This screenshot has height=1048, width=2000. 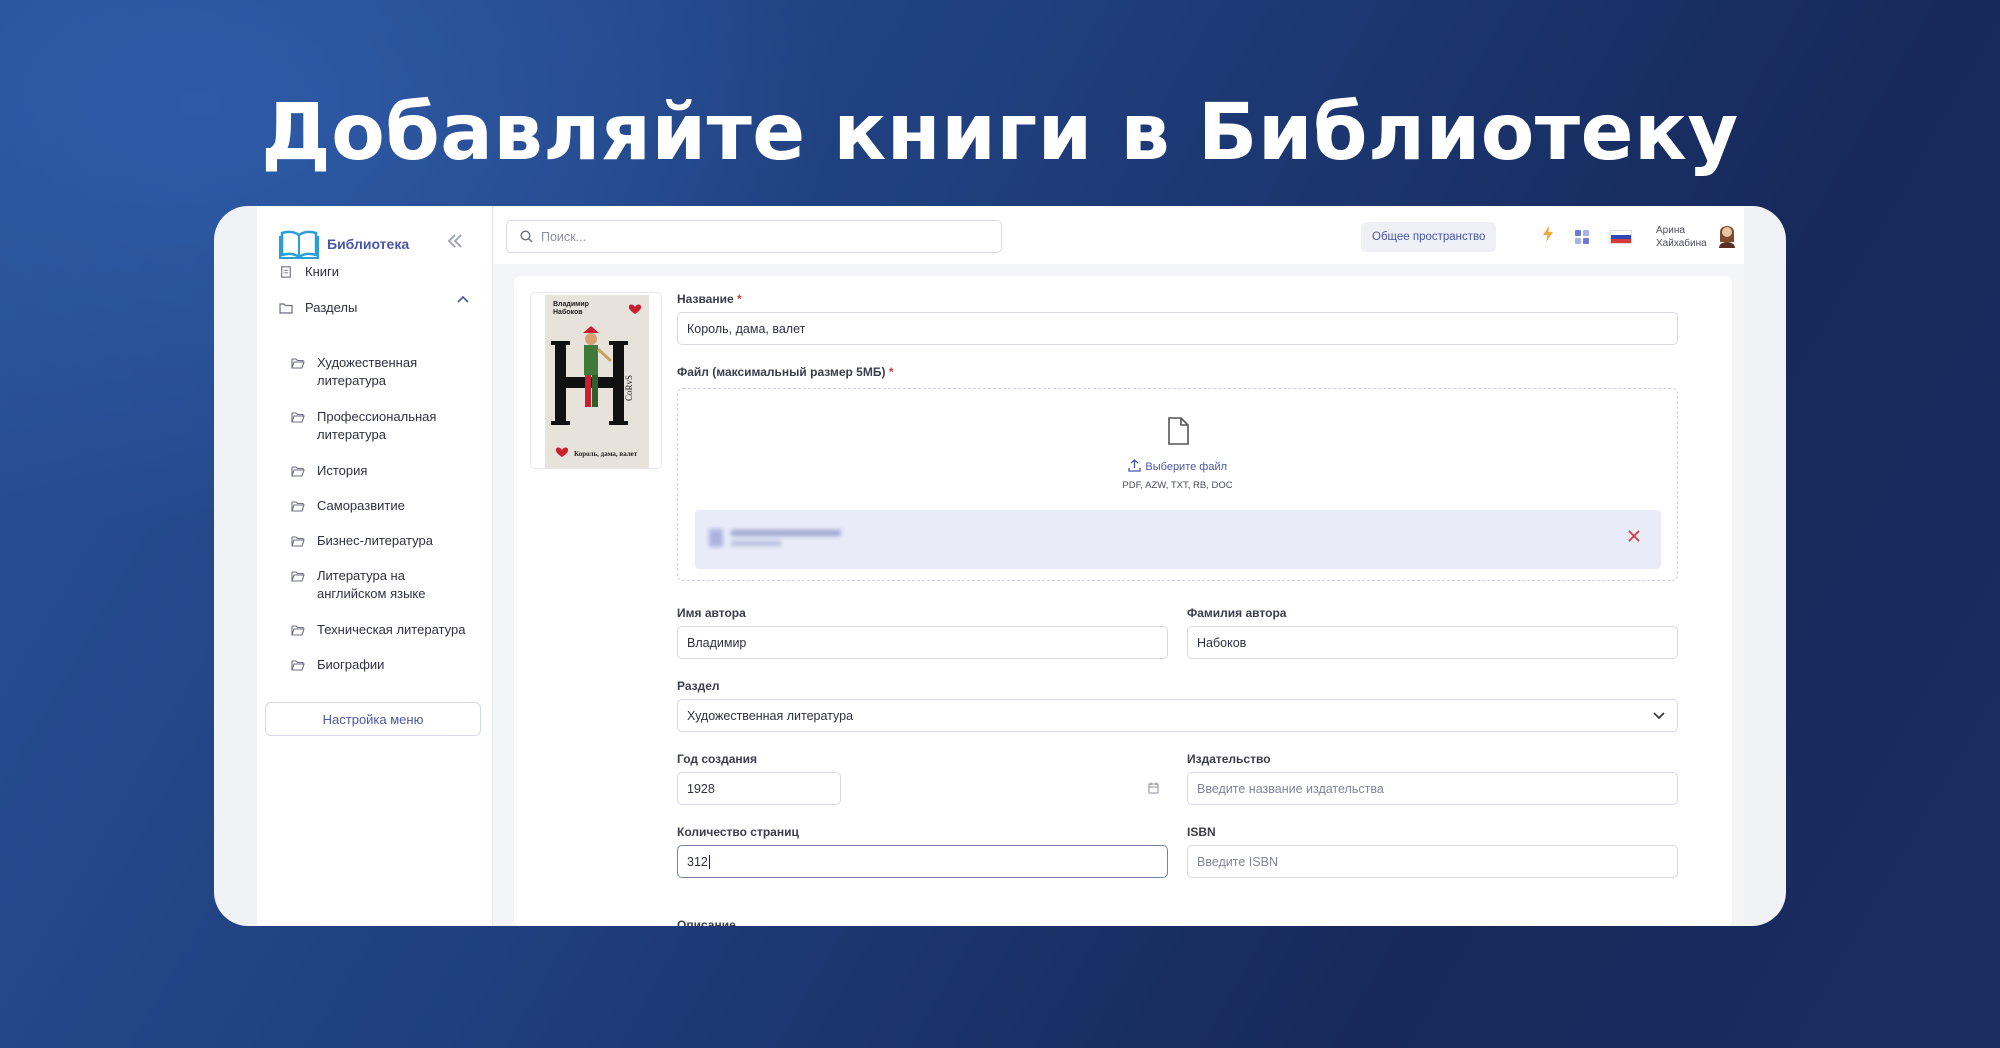 What do you see at coordinates (1432, 642) in the screenshot?
I see `author-last-input: Набоков` at bounding box center [1432, 642].